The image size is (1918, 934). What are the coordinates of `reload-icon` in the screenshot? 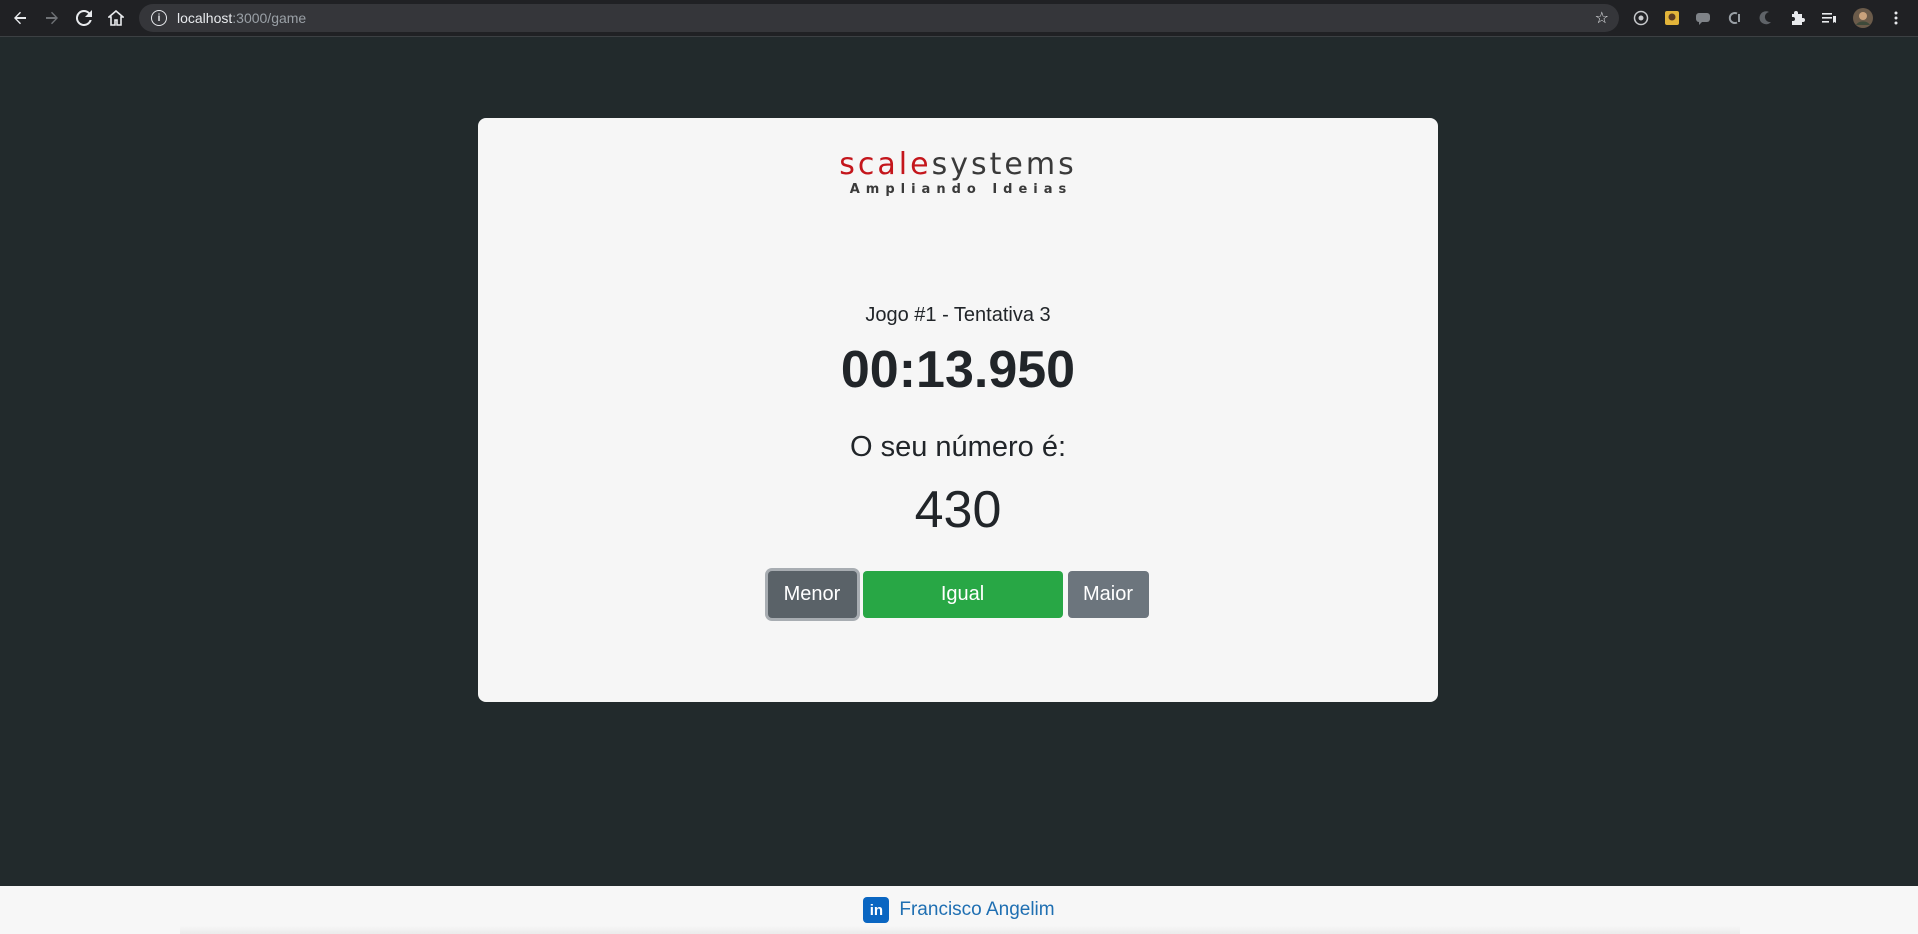 It's located at (84, 18).